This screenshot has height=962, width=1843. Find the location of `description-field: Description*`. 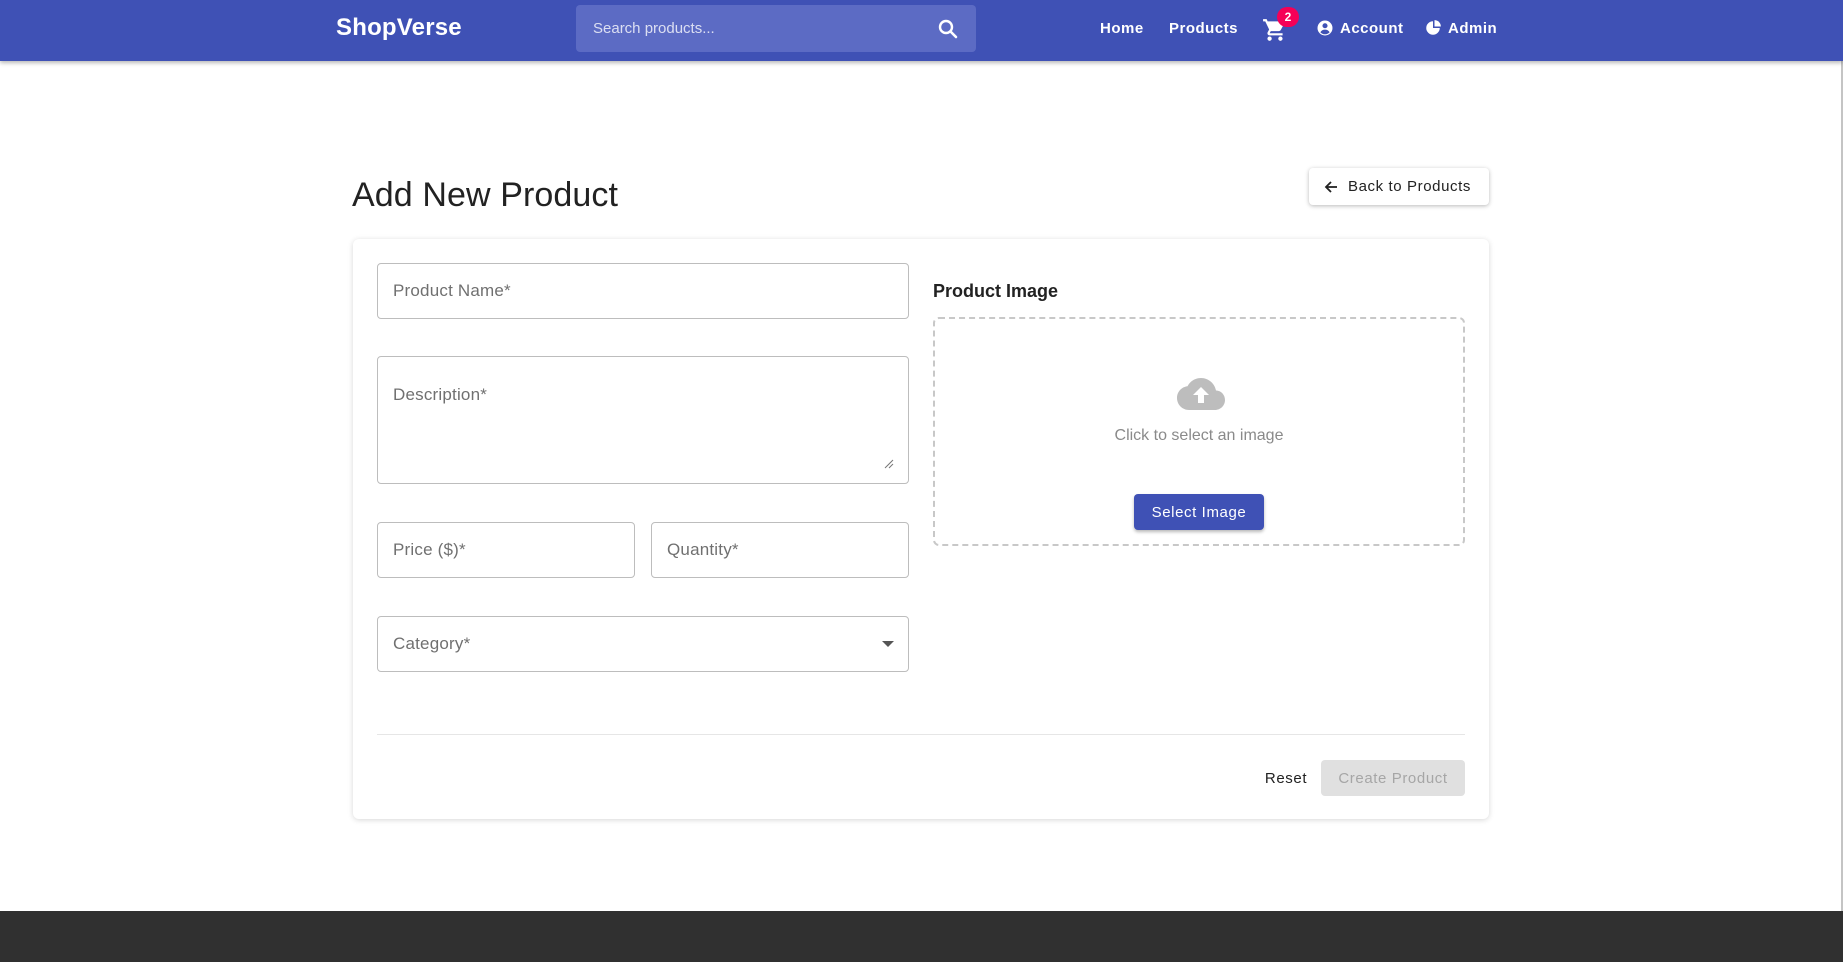

description-field: Description* is located at coordinates (643, 420).